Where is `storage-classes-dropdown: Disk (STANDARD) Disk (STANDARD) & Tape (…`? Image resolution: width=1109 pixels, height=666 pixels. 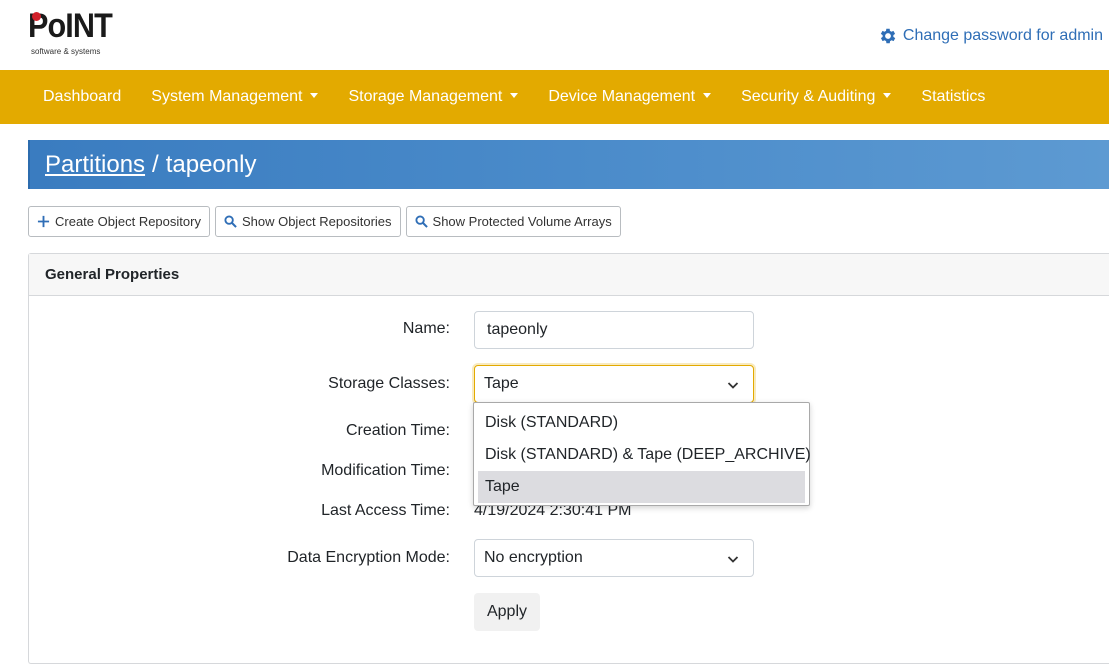 storage-classes-dropdown: Disk (STANDARD) Disk (STANDARD) & Tape (… is located at coordinates (642, 454).